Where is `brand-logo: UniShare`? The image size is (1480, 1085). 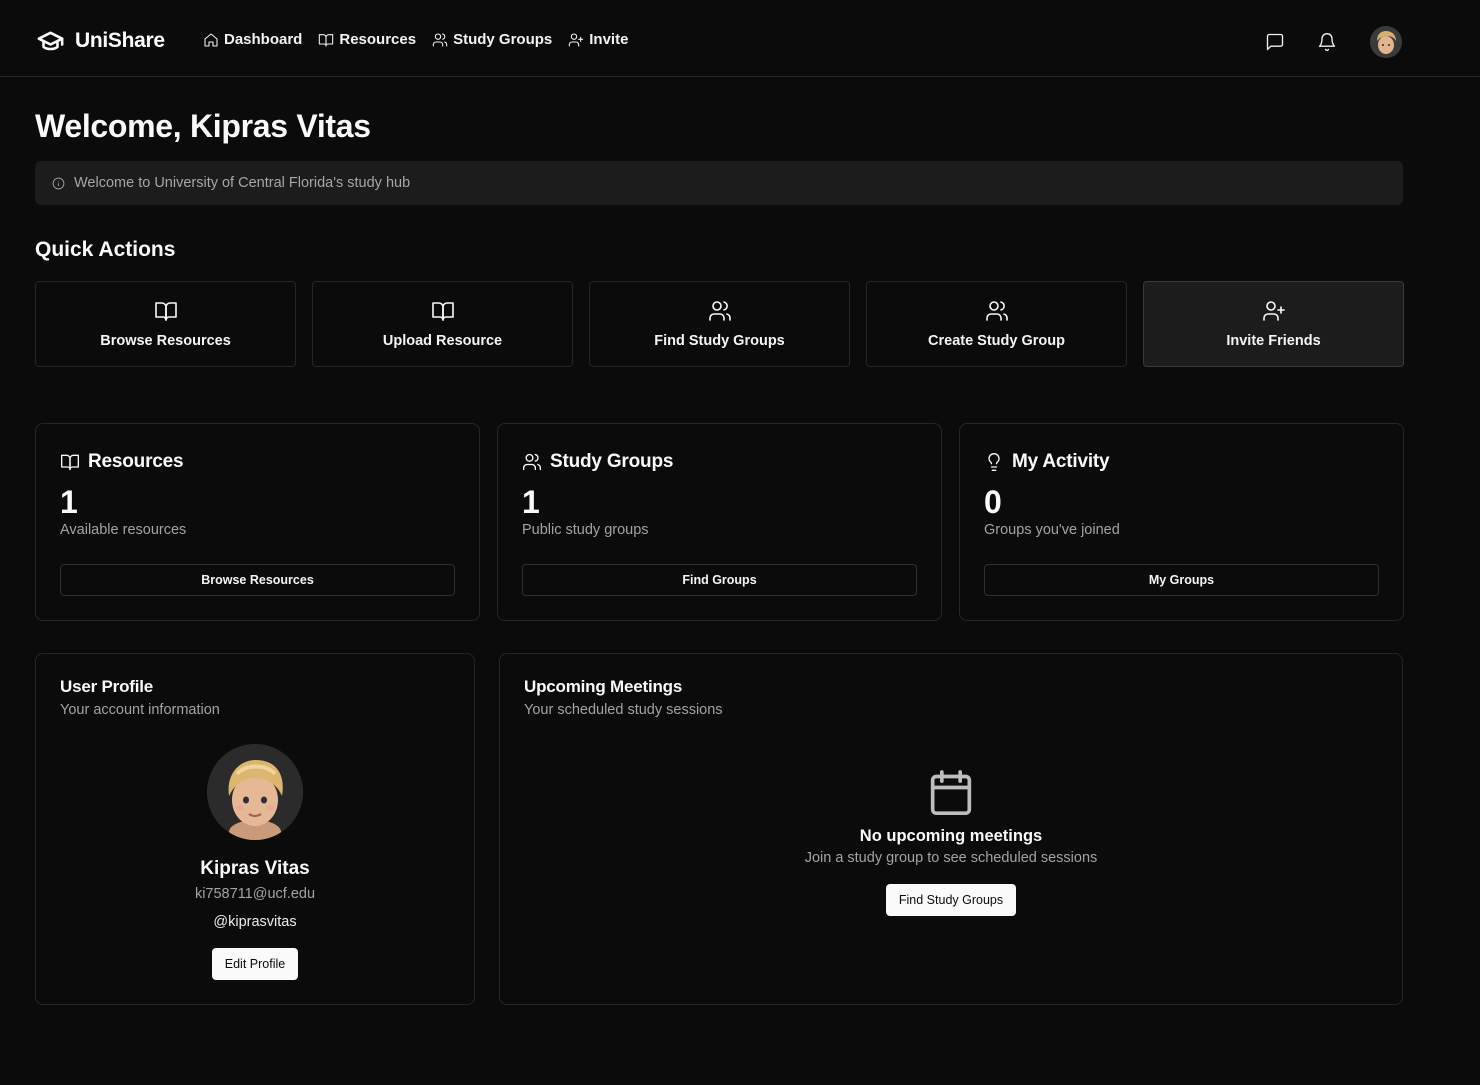
brand-logo: UniShare is located at coordinates (100, 41).